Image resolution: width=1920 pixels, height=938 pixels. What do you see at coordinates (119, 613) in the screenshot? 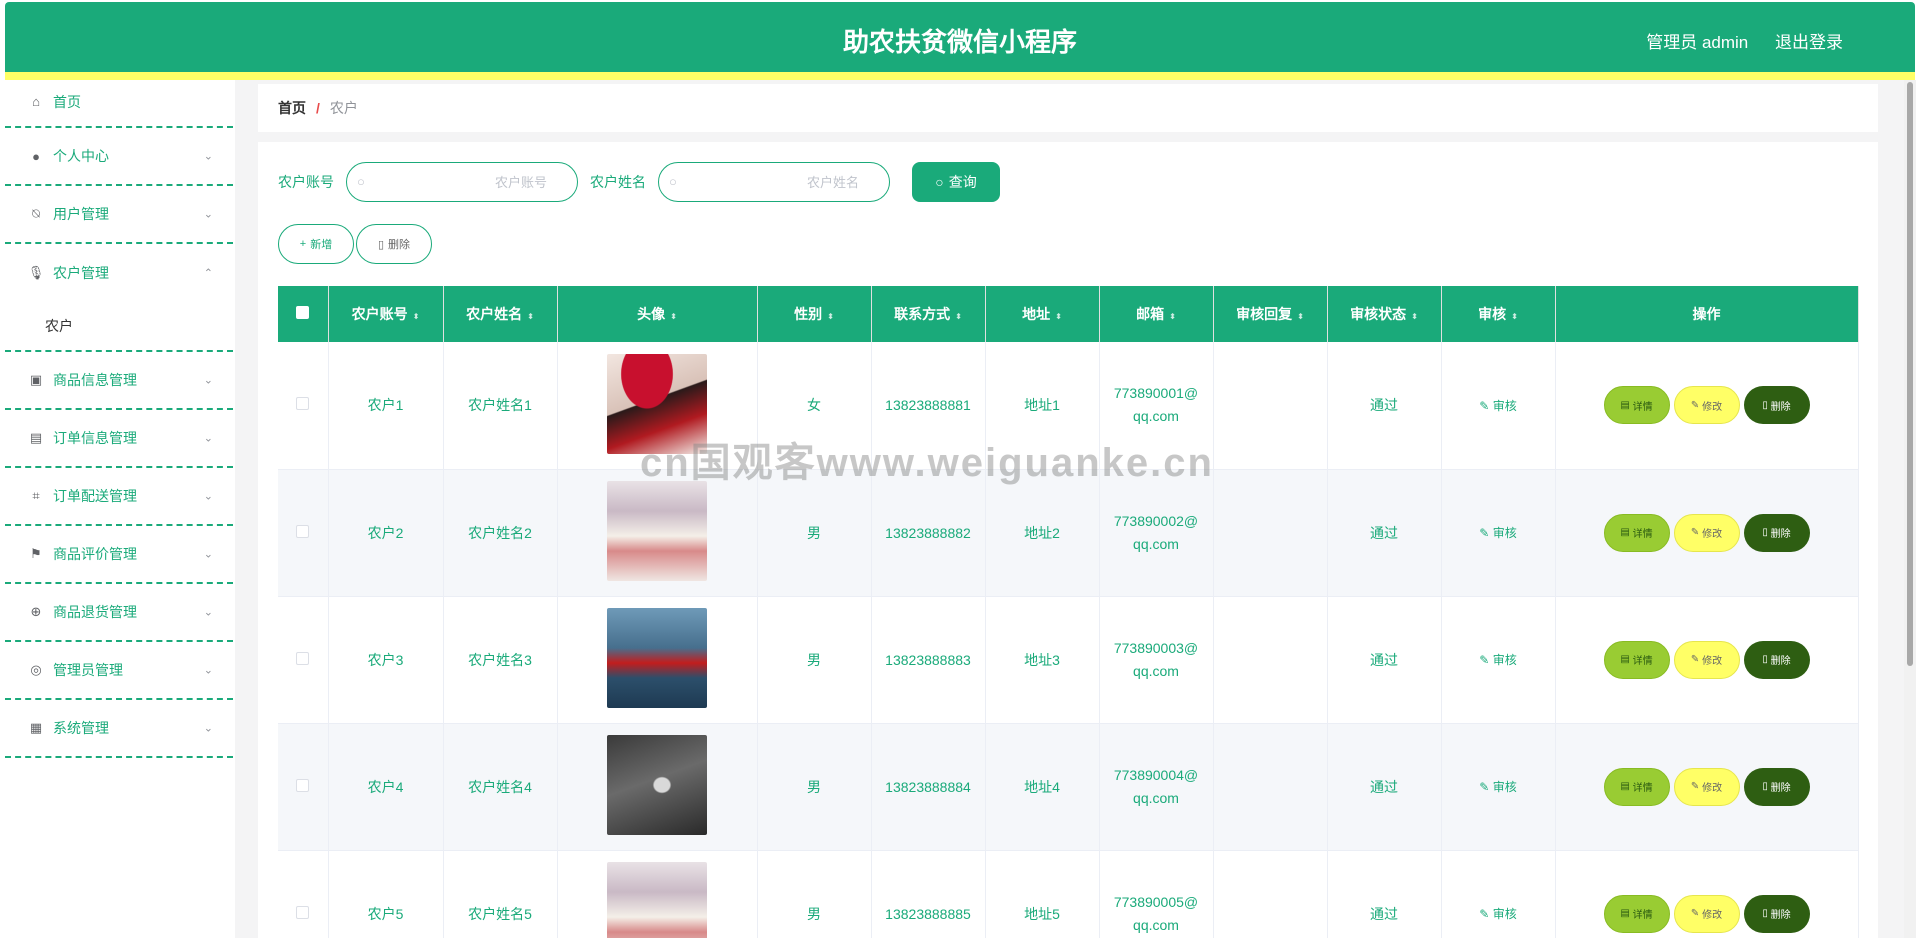
I see `sidebar-item-returns: ⊕ 商品退货管理 ⌄` at bounding box center [119, 613].